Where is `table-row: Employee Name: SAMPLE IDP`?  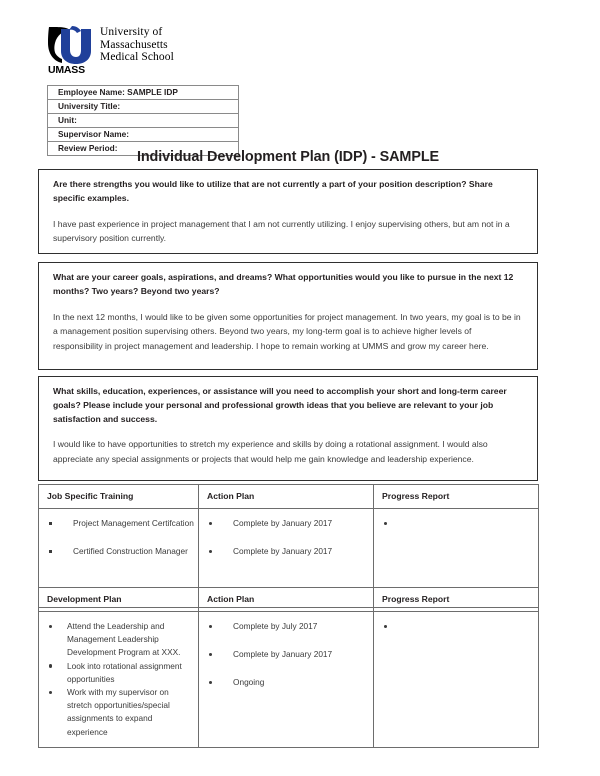
table-row: Employee Name: SAMPLE IDP is located at coordinates (143, 92).